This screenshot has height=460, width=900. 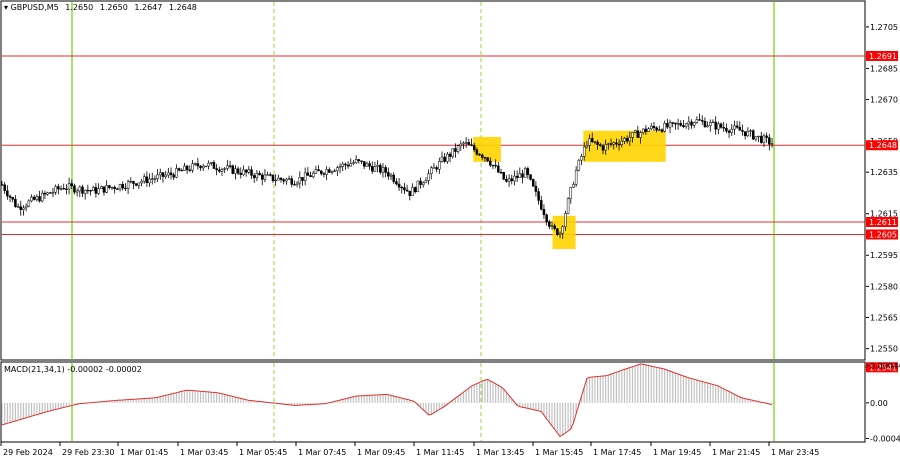 I want to click on level-tag-label: 1.2691, so click(x=883, y=56).